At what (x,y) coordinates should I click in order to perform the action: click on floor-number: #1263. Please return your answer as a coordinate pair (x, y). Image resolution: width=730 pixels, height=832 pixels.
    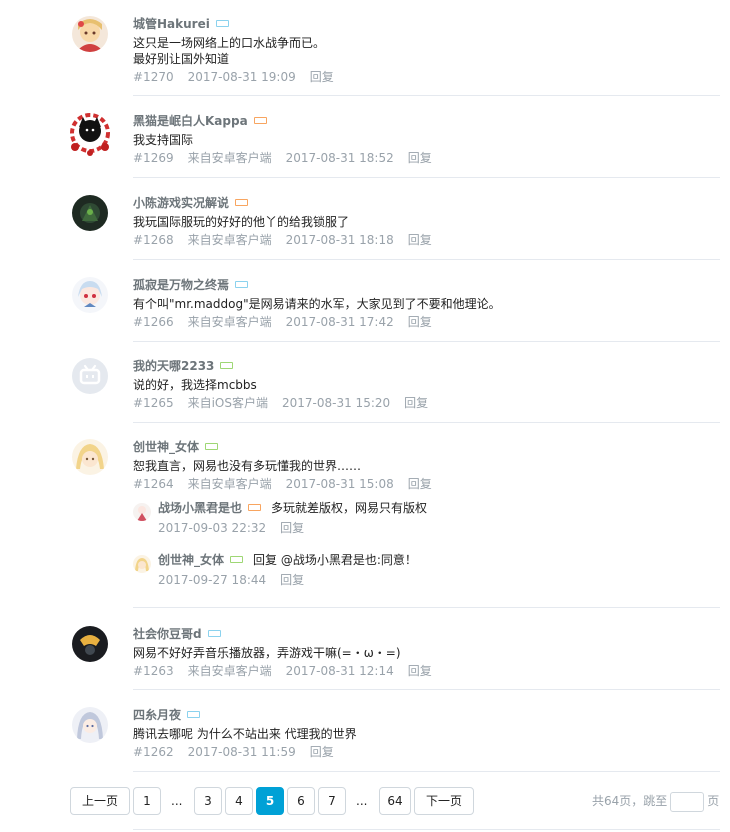
    Looking at the image, I should click on (153, 671).